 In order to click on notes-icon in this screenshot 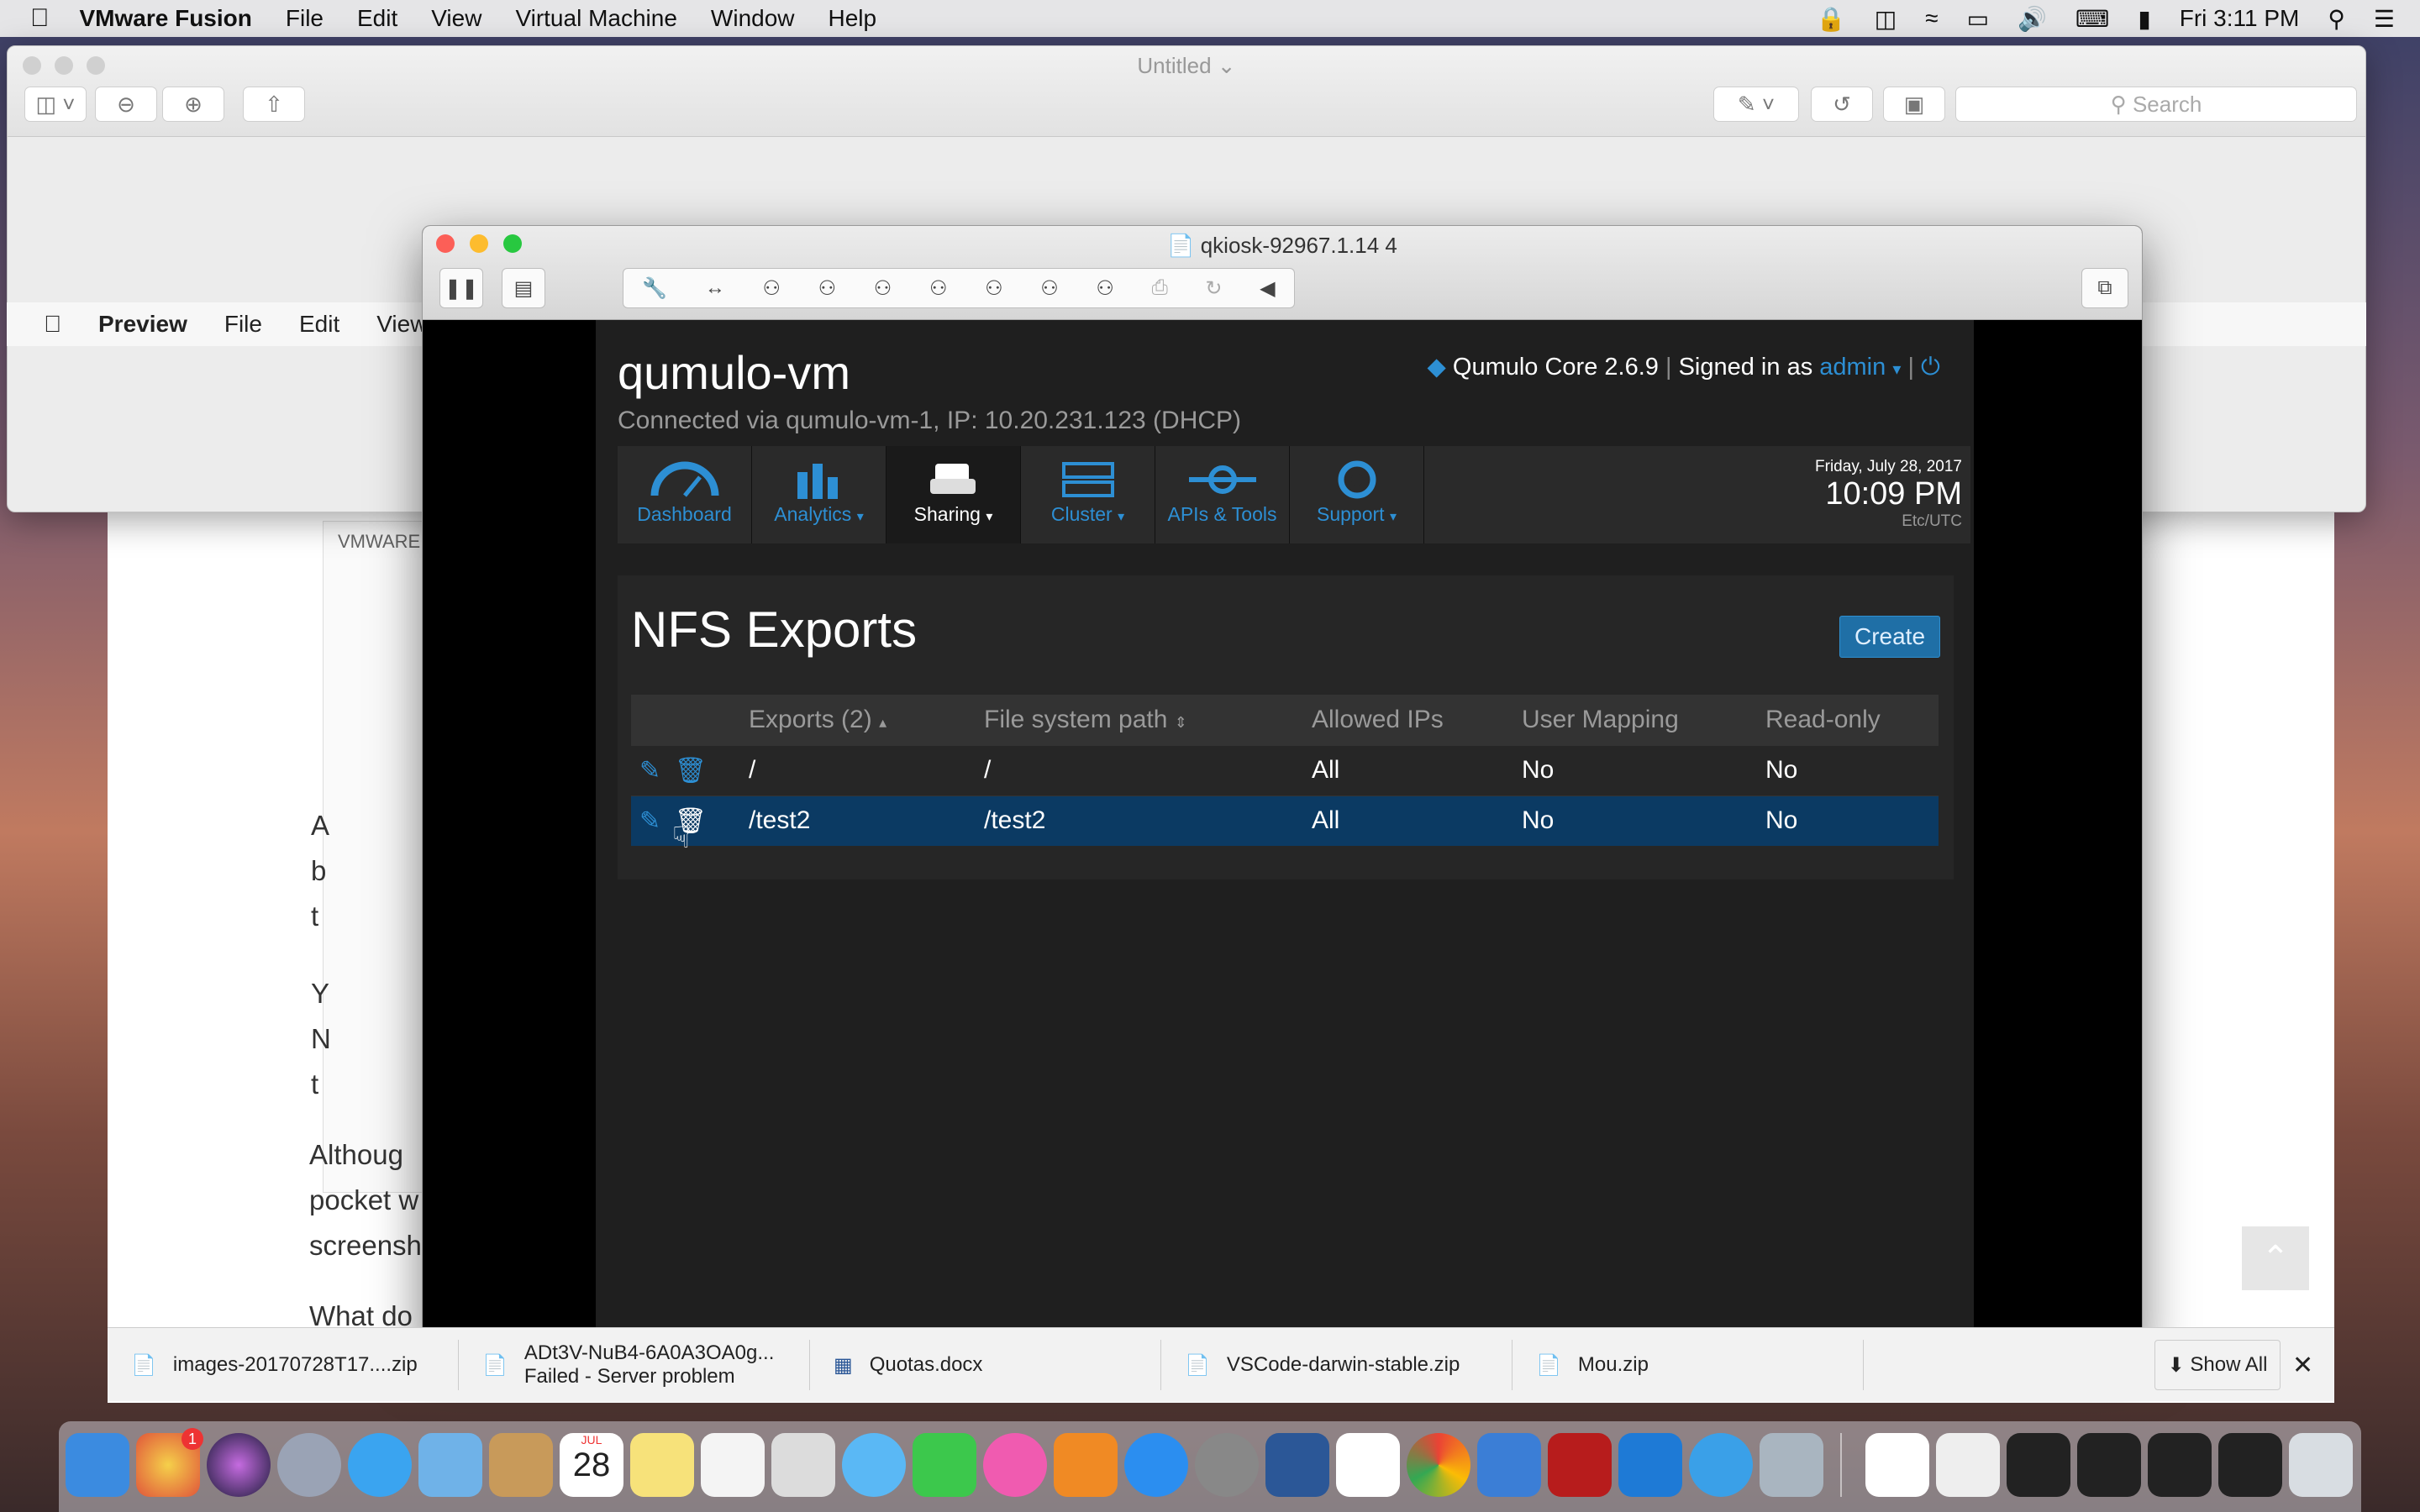, I will do `click(662, 1465)`.